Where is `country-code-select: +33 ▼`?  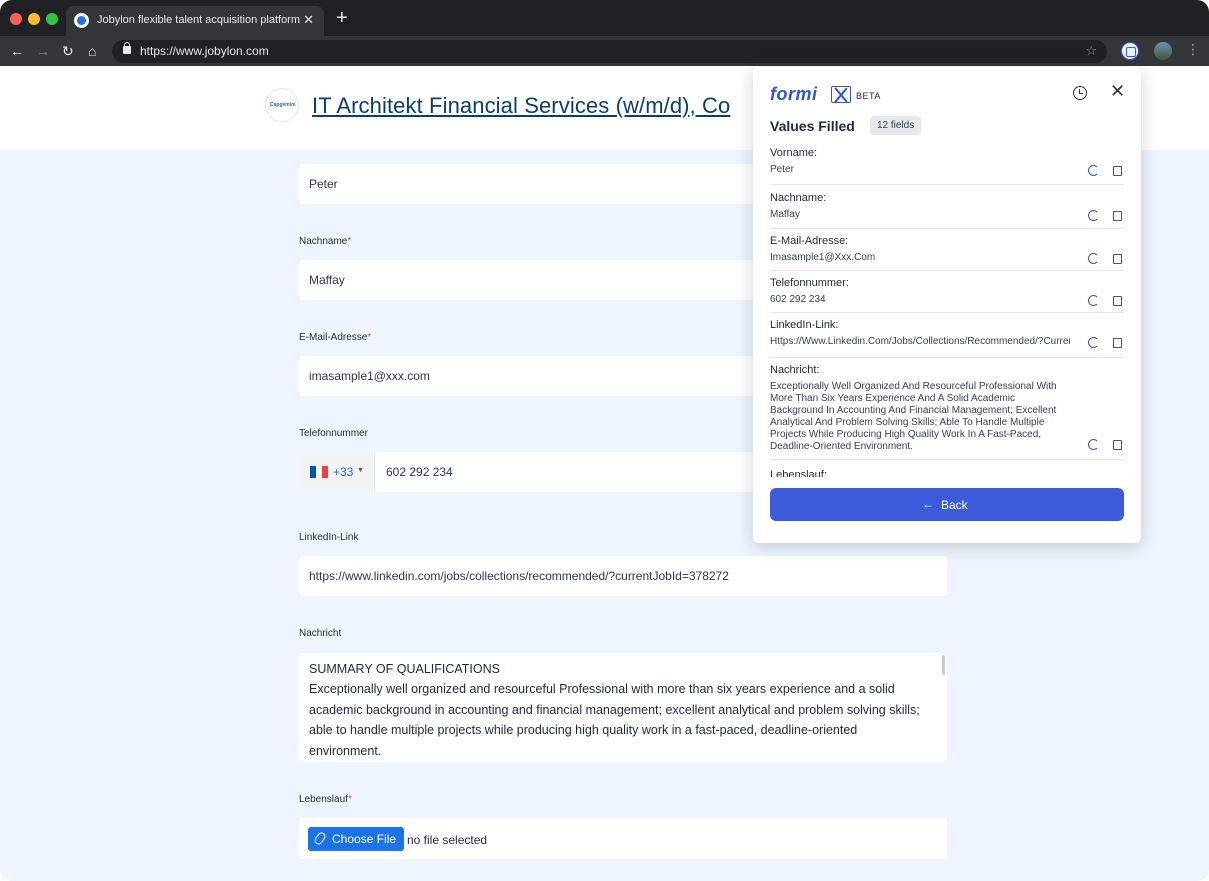
country-code-select: +33 ▼ is located at coordinates (337, 472).